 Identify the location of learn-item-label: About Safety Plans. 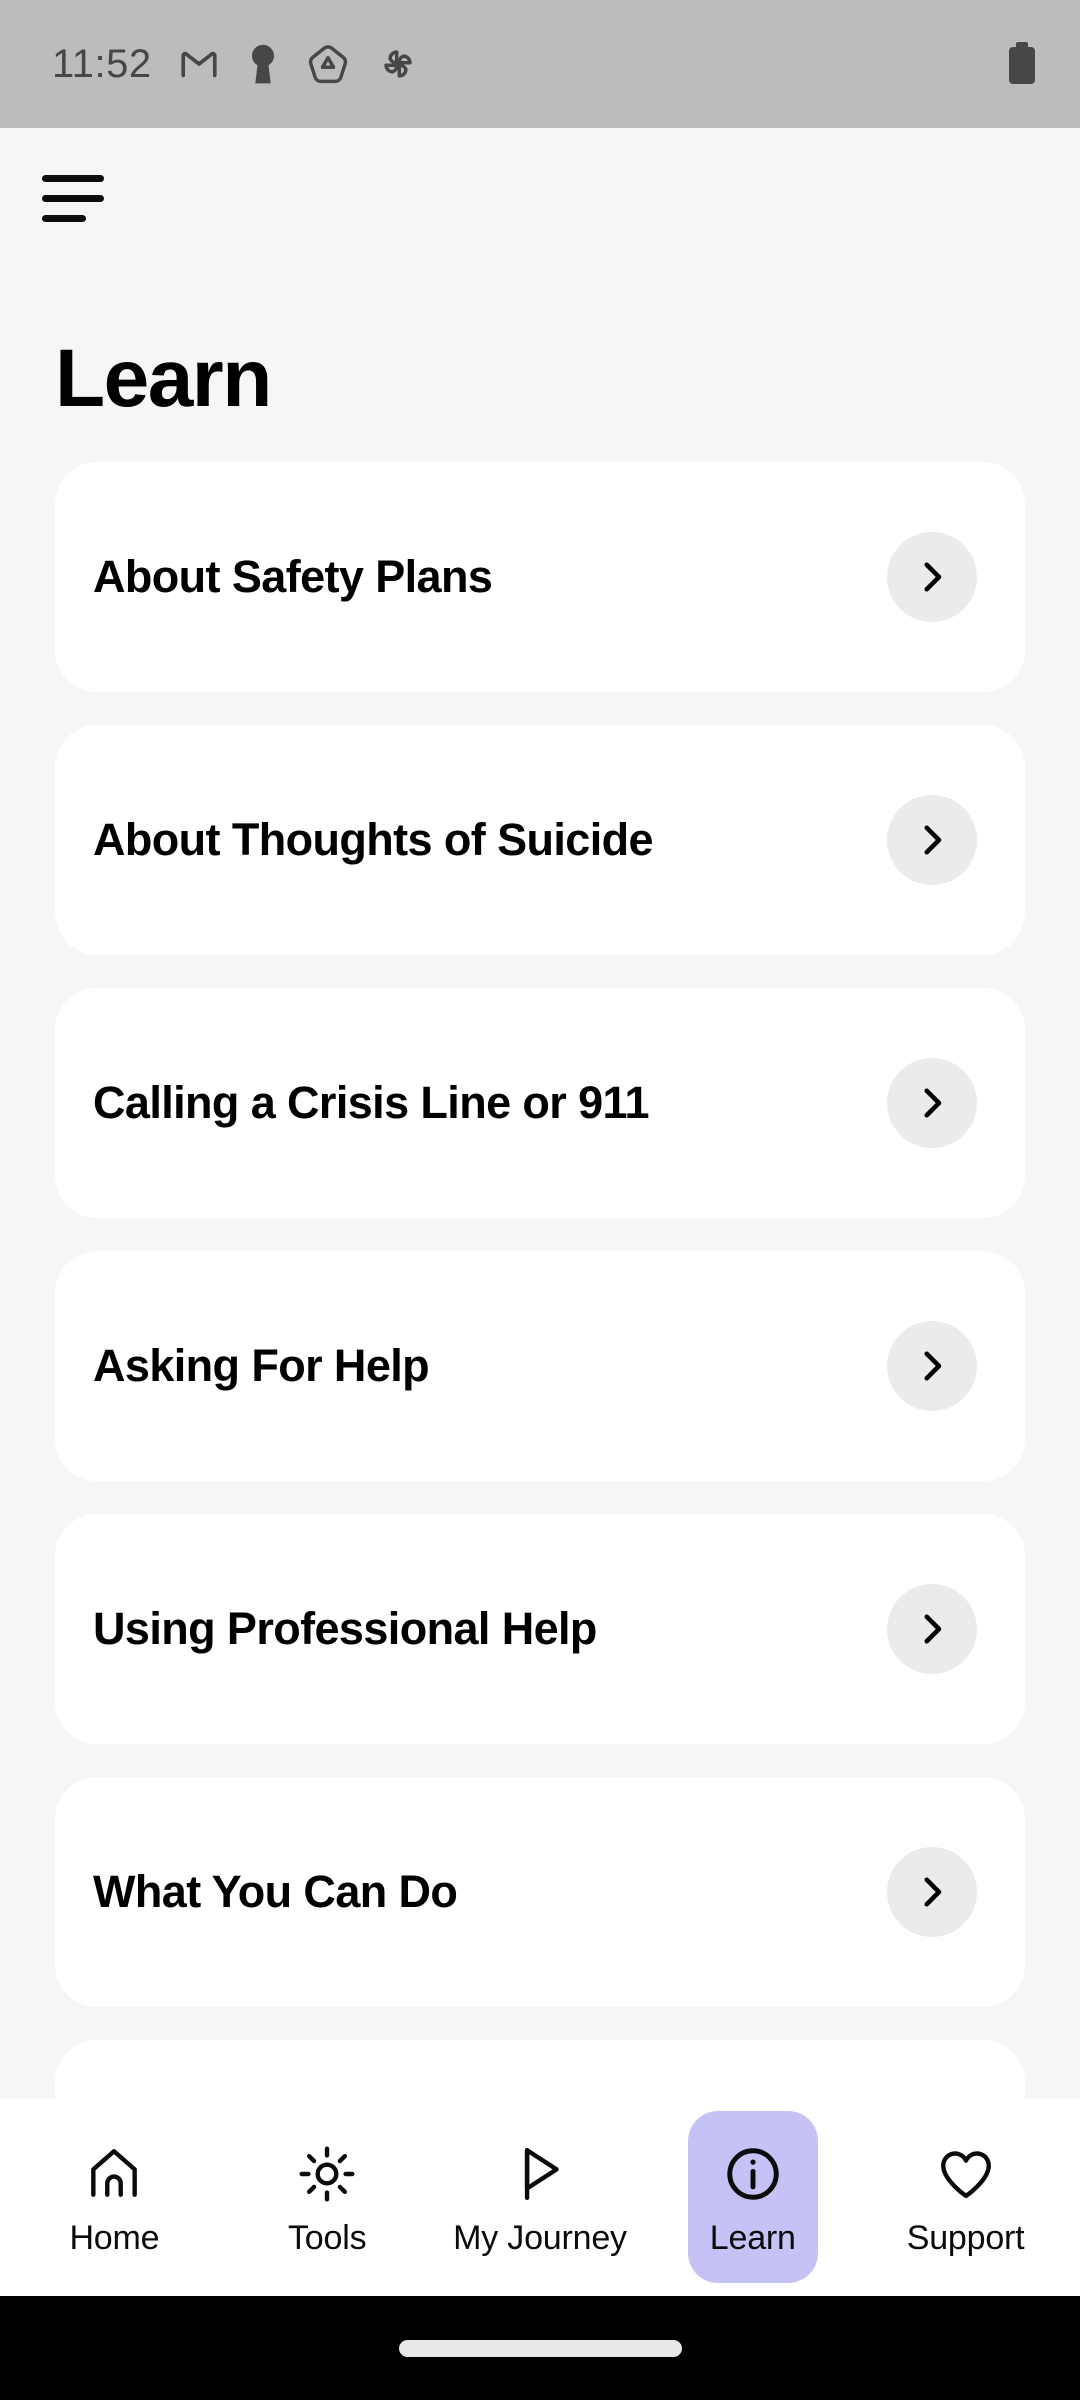
(293, 577).